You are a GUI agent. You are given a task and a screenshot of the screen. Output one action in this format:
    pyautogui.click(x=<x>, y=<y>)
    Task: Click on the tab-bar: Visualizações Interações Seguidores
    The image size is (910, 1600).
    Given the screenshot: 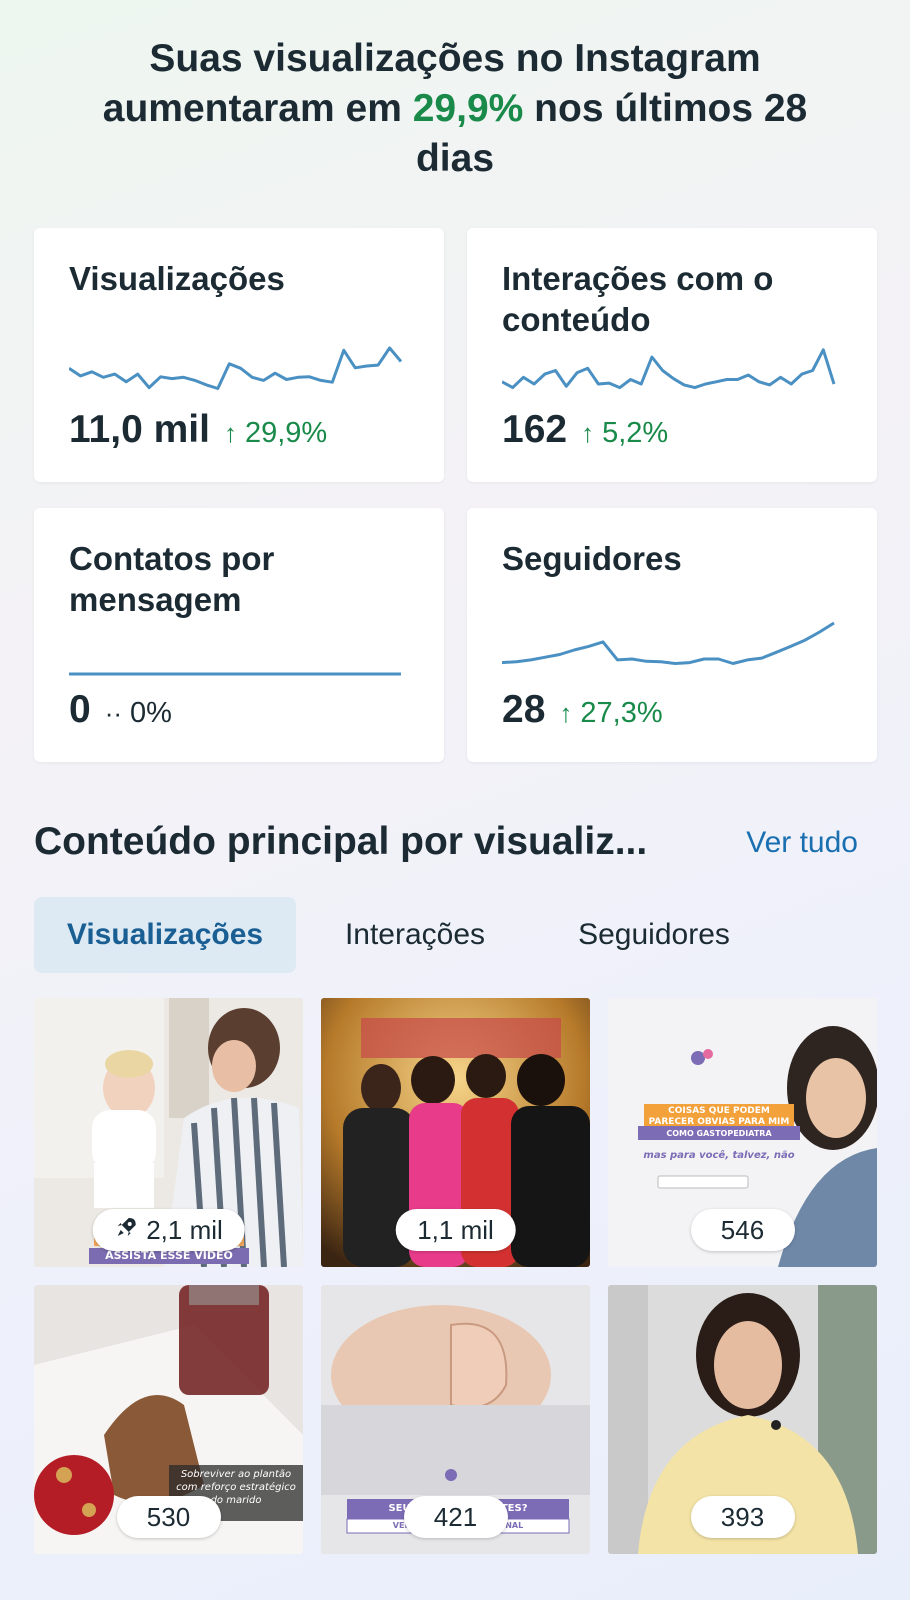 What is the action you would take?
    pyautogui.click(x=404, y=935)
    